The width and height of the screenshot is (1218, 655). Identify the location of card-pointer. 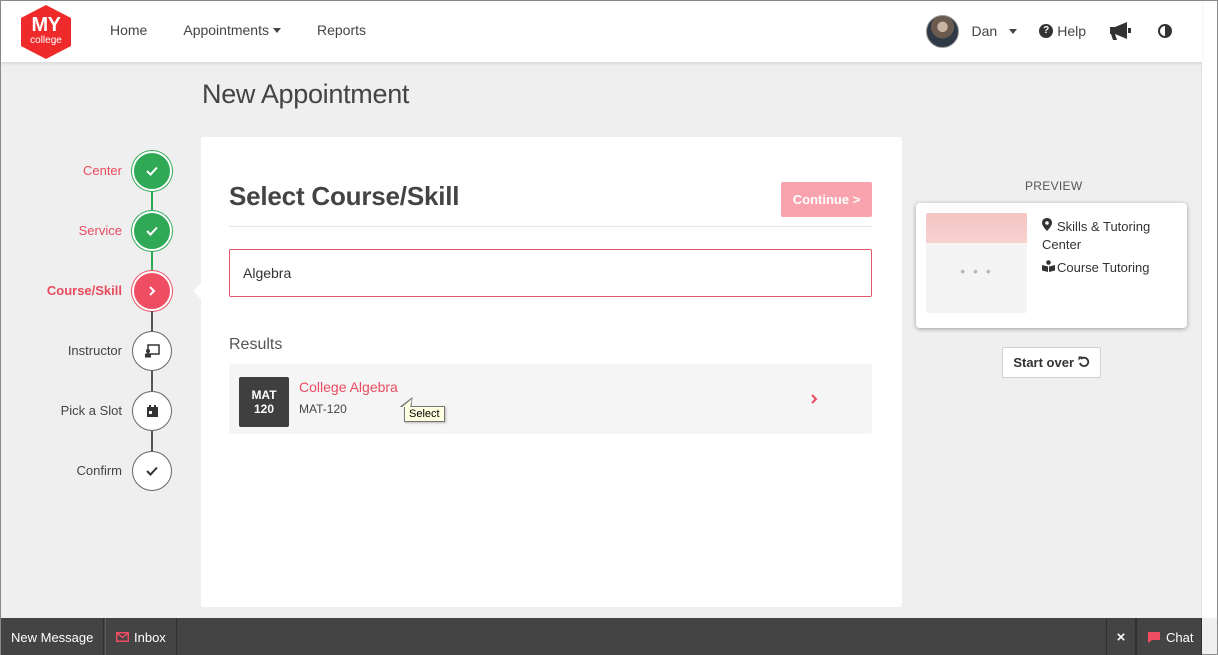
(197, 291).